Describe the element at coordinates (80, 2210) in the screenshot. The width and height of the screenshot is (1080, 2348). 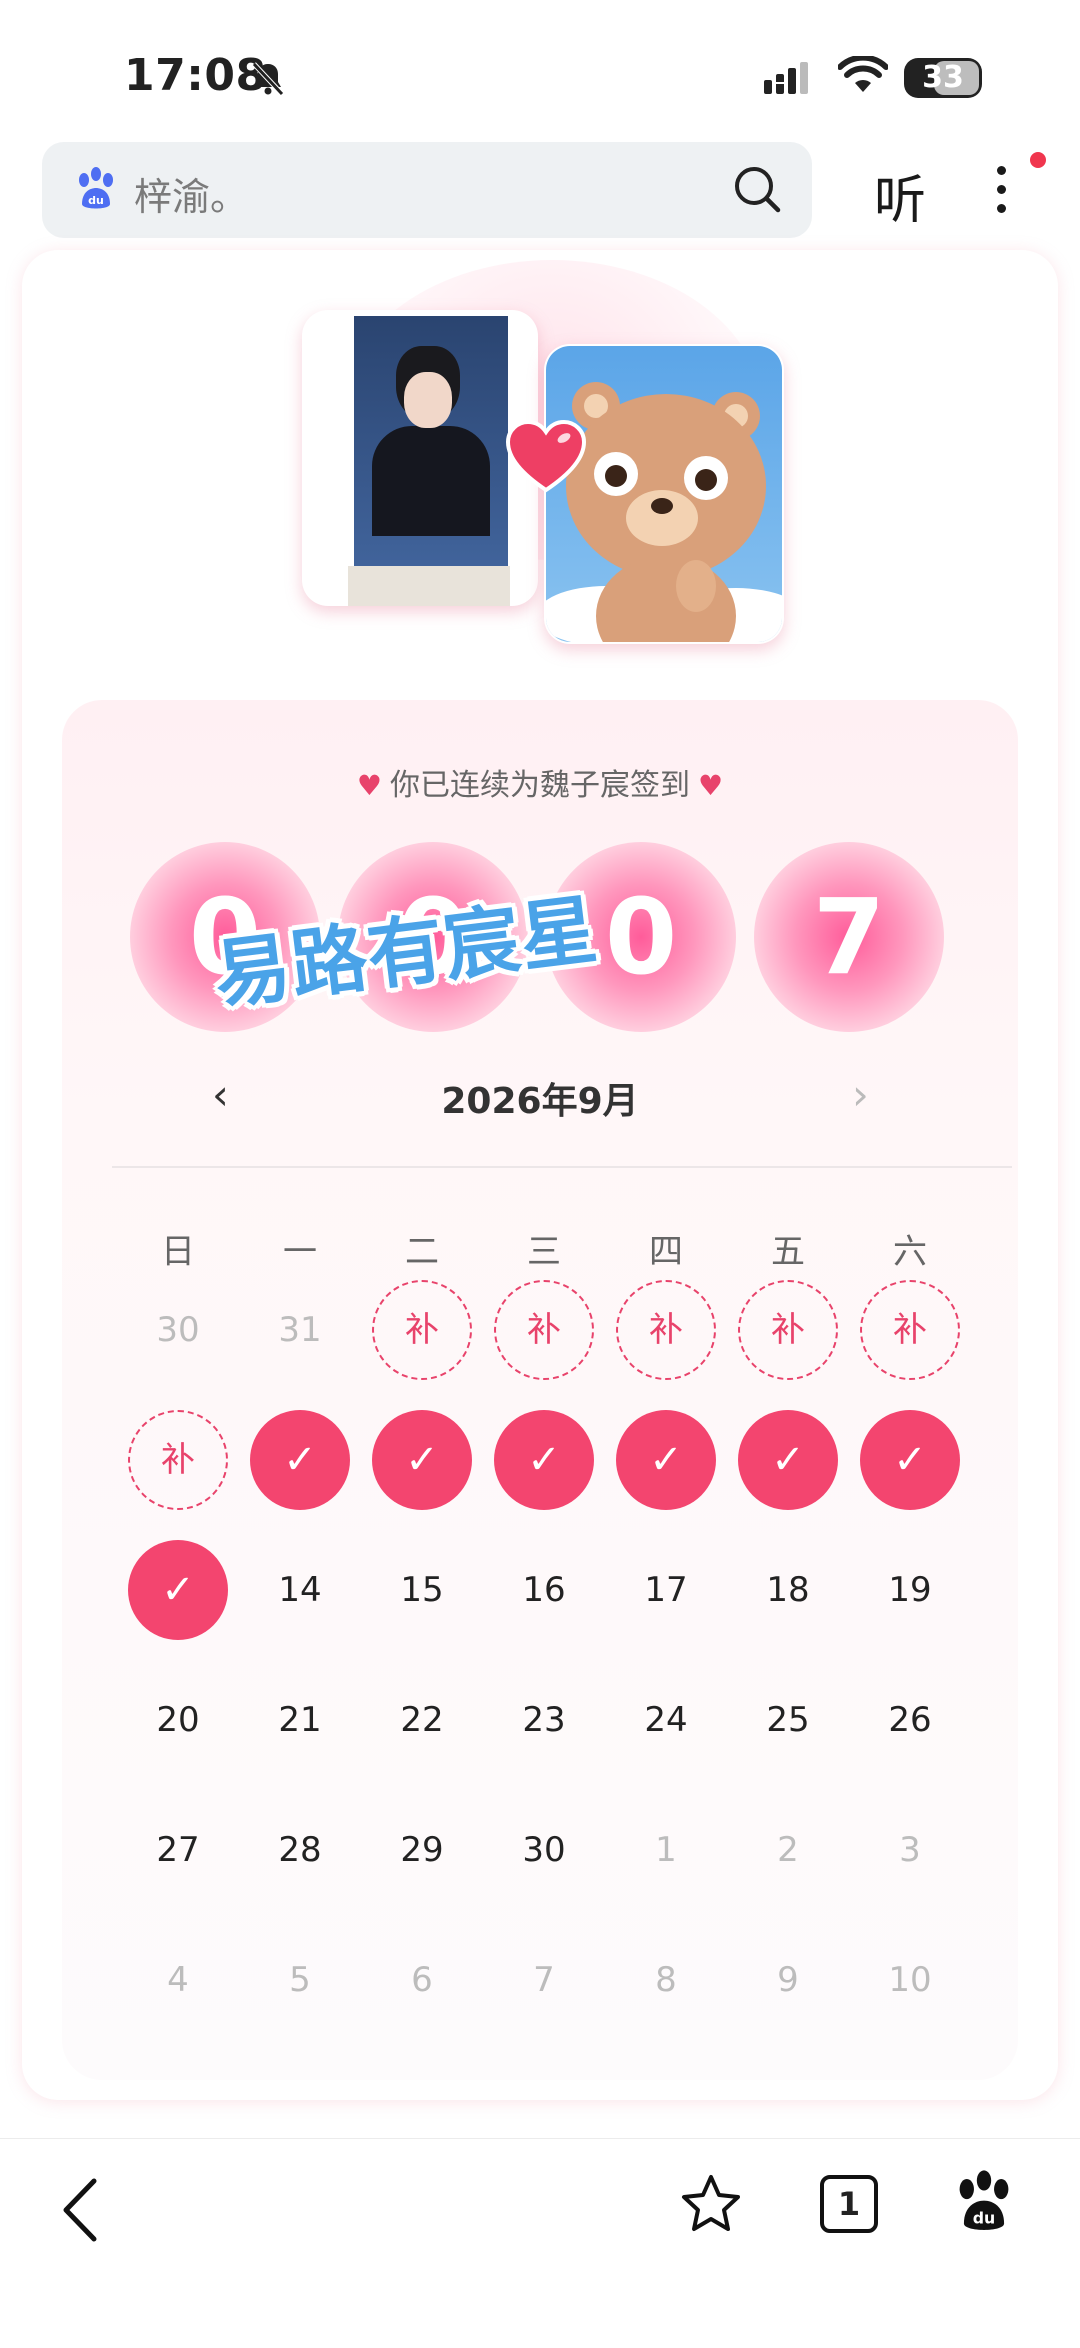
I see `back-icon` at that location.